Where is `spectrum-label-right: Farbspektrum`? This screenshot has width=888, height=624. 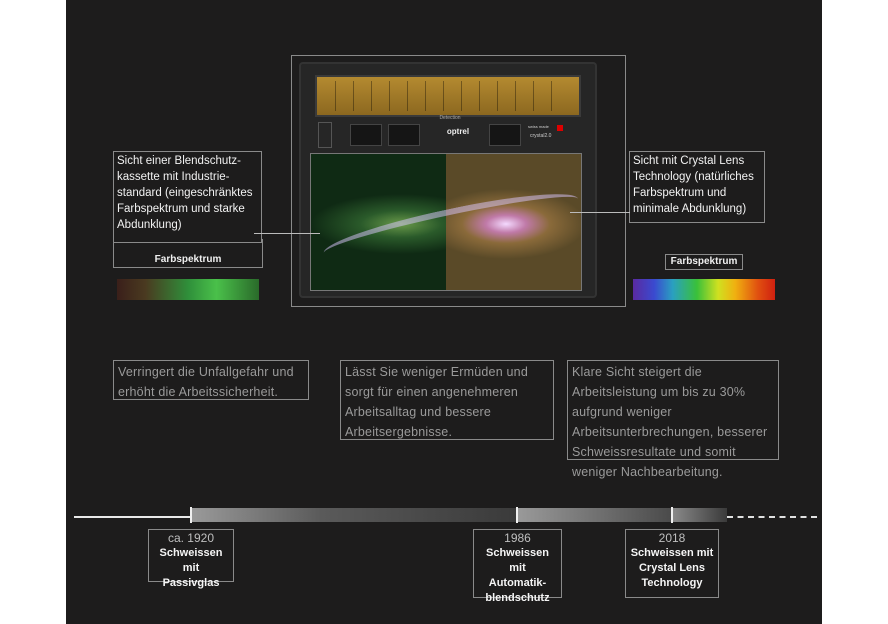 spectrum-label-right: Farbspektrum is located at coordinates (704, 262).